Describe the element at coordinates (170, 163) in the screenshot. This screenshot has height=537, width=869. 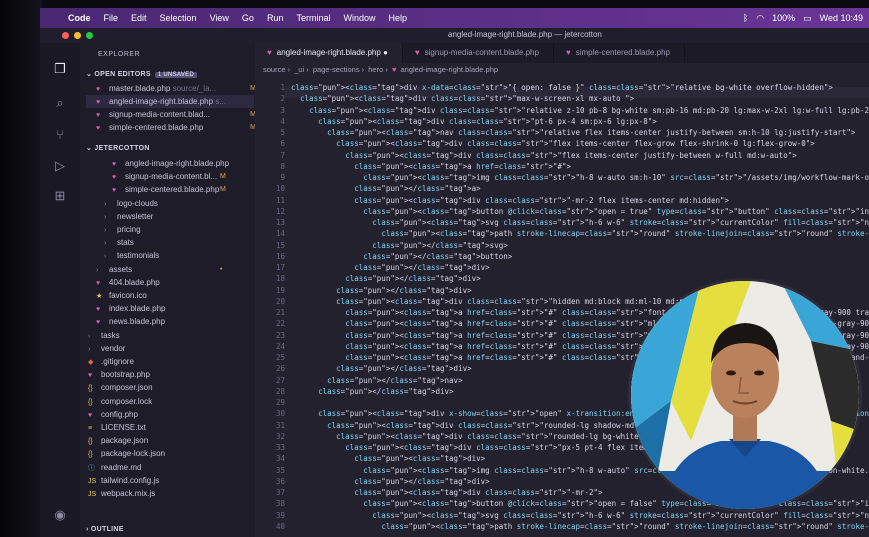
I see `file-tree-item: ♥ angled-image-right.blade.php` at that location.